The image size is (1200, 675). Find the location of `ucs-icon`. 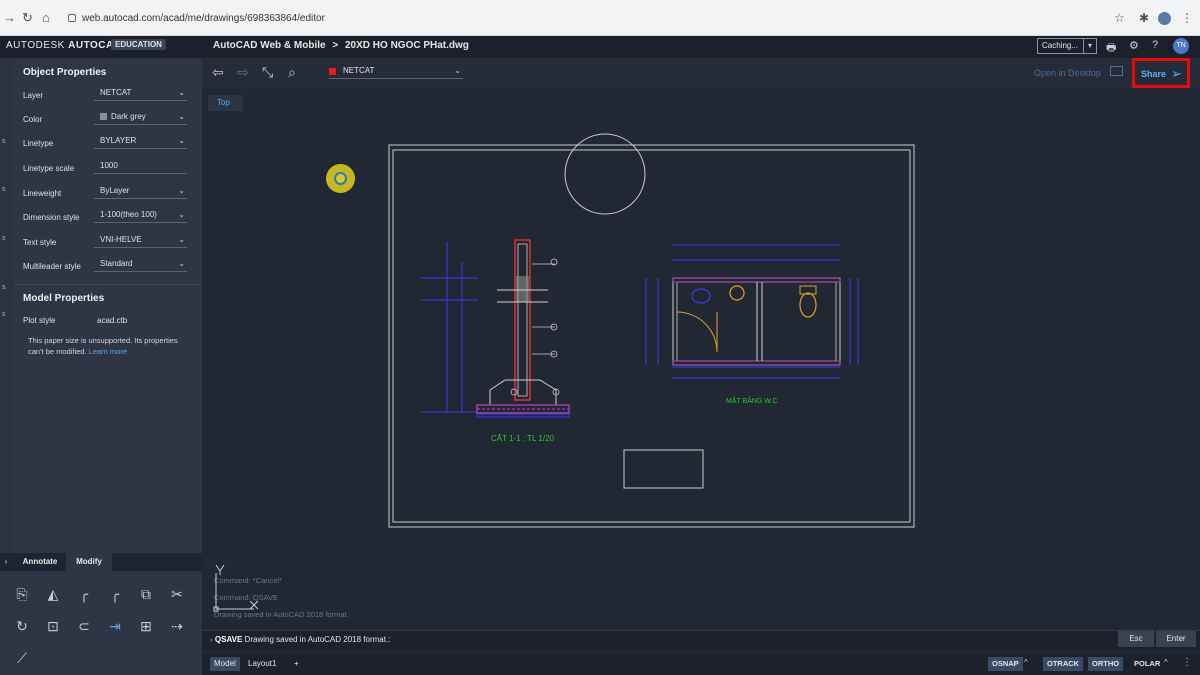

ucs-icon is located at coordinates (236, 588).